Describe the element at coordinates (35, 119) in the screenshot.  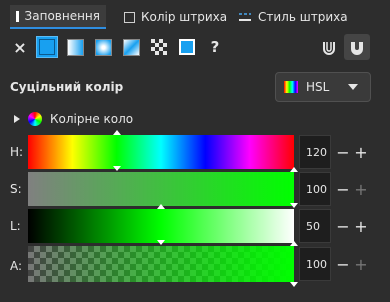
I see `color-wheel-icon` at that location.